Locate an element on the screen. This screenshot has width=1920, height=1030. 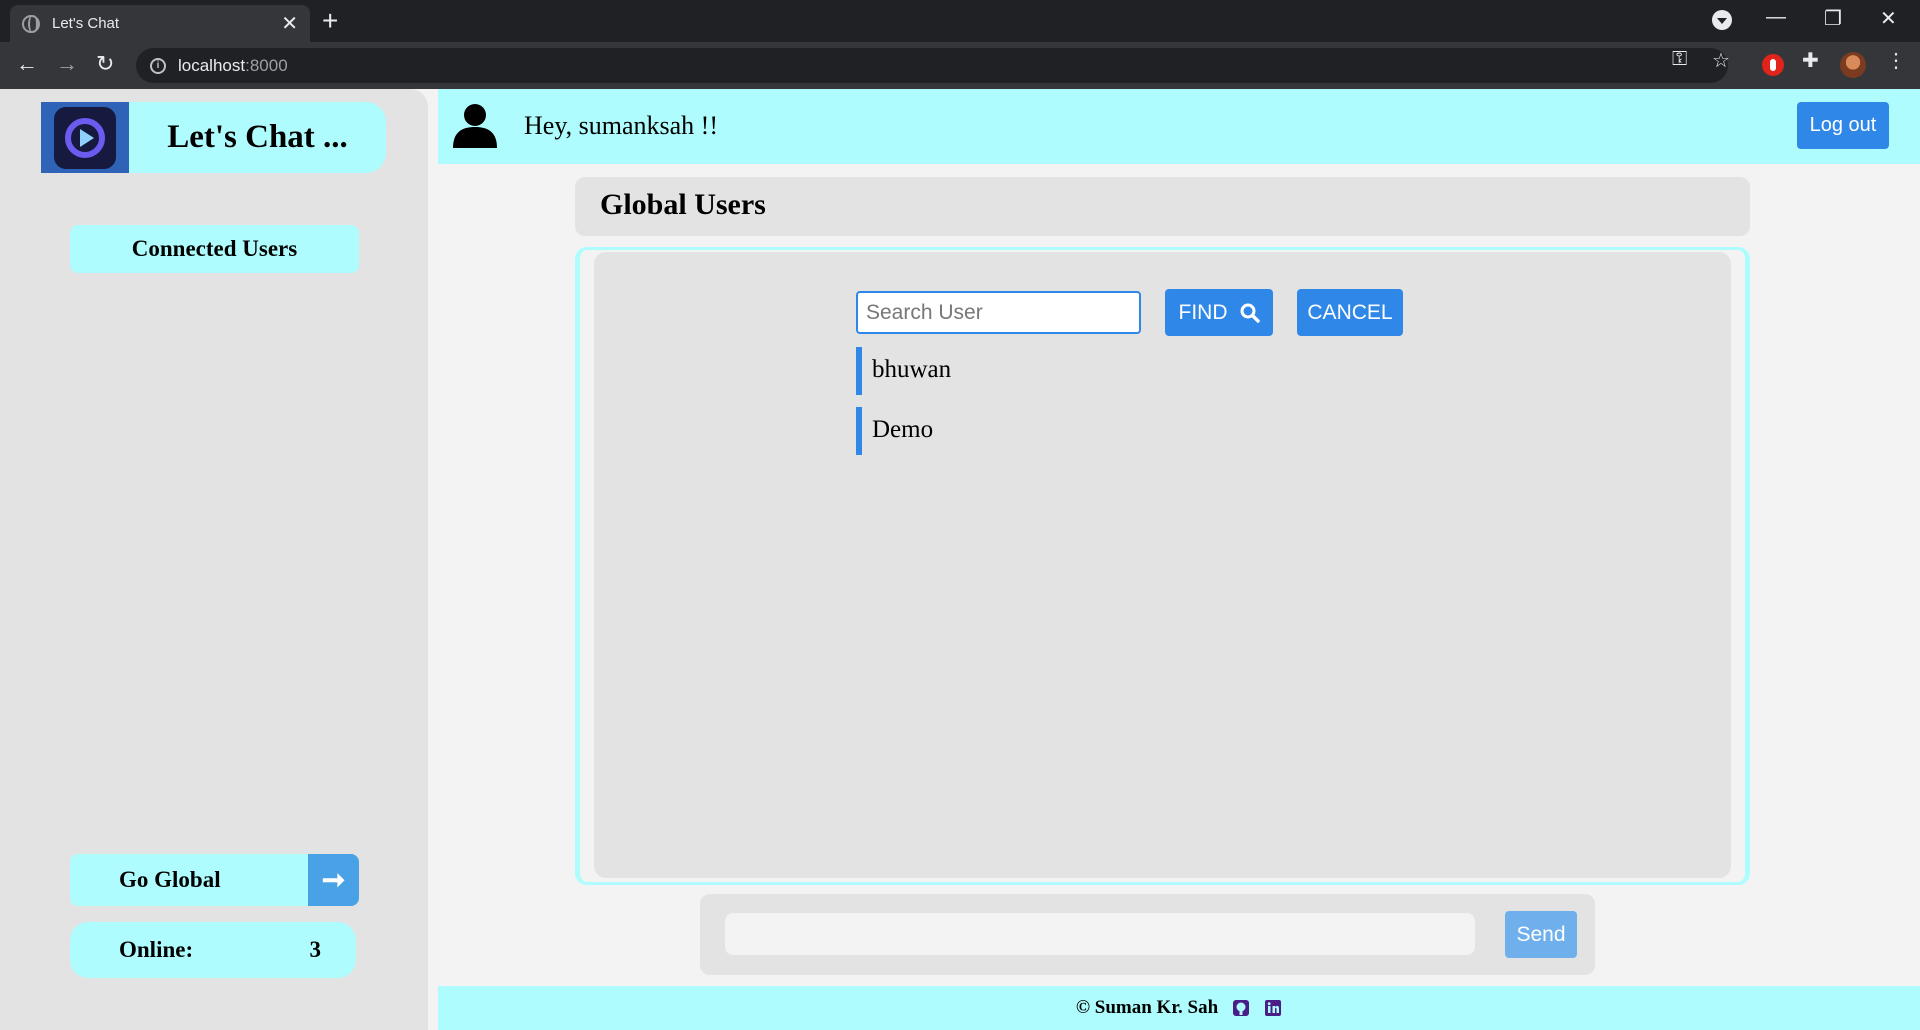
user-list-item: Demo is located at coordinates (956, 431).